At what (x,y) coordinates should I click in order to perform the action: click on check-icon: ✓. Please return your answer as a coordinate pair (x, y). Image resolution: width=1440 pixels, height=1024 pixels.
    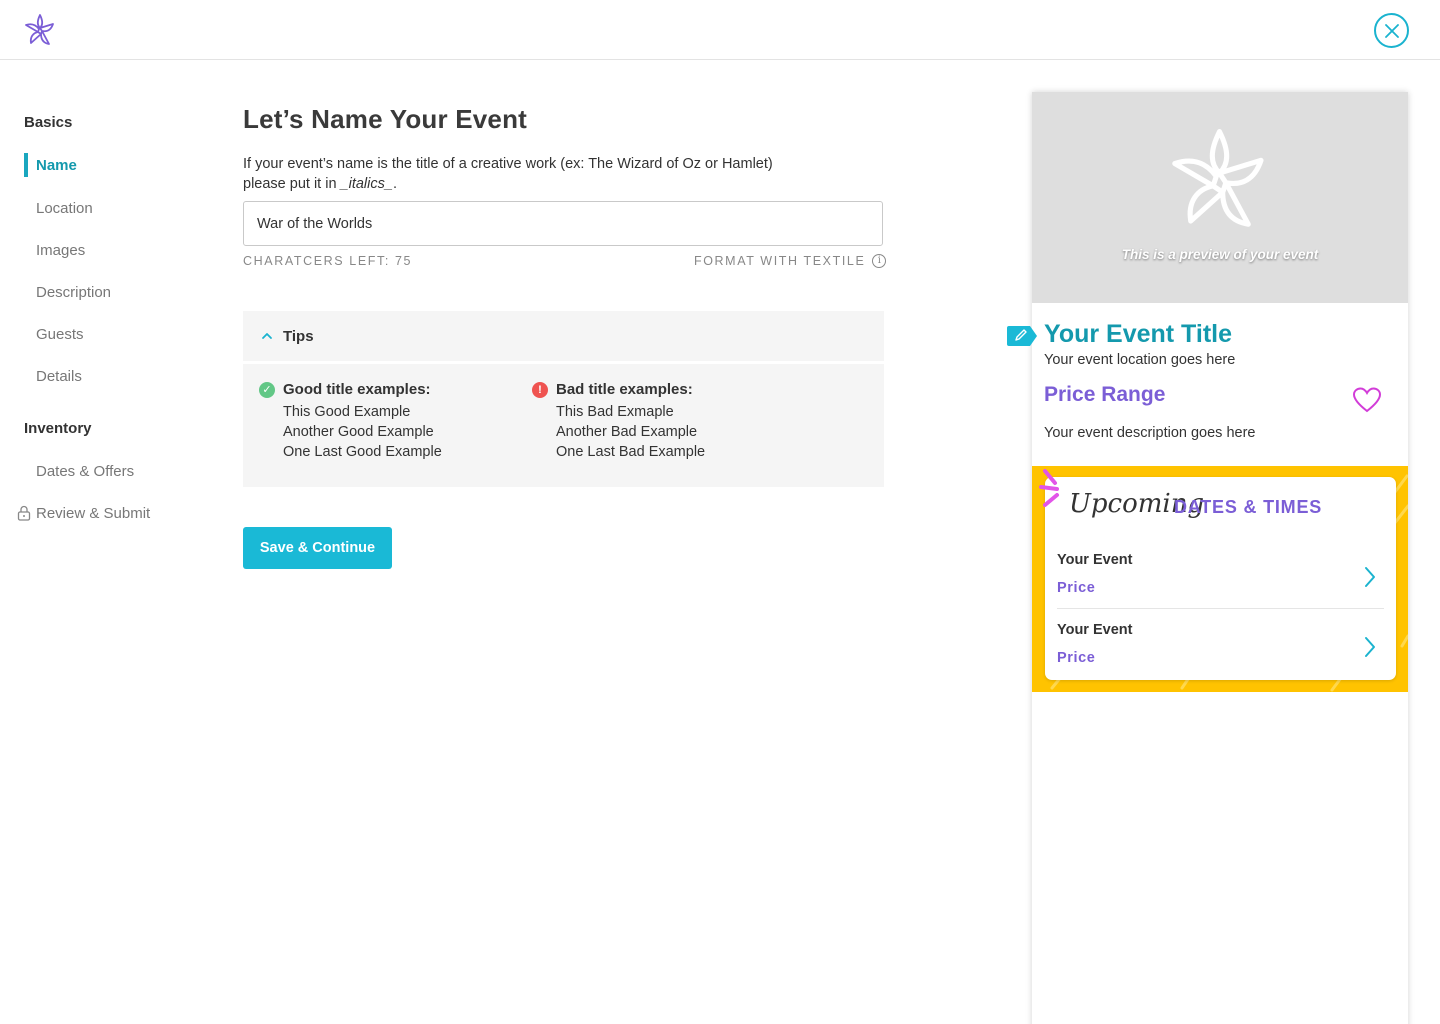
    Looking at the image, I should click on (267, 390).